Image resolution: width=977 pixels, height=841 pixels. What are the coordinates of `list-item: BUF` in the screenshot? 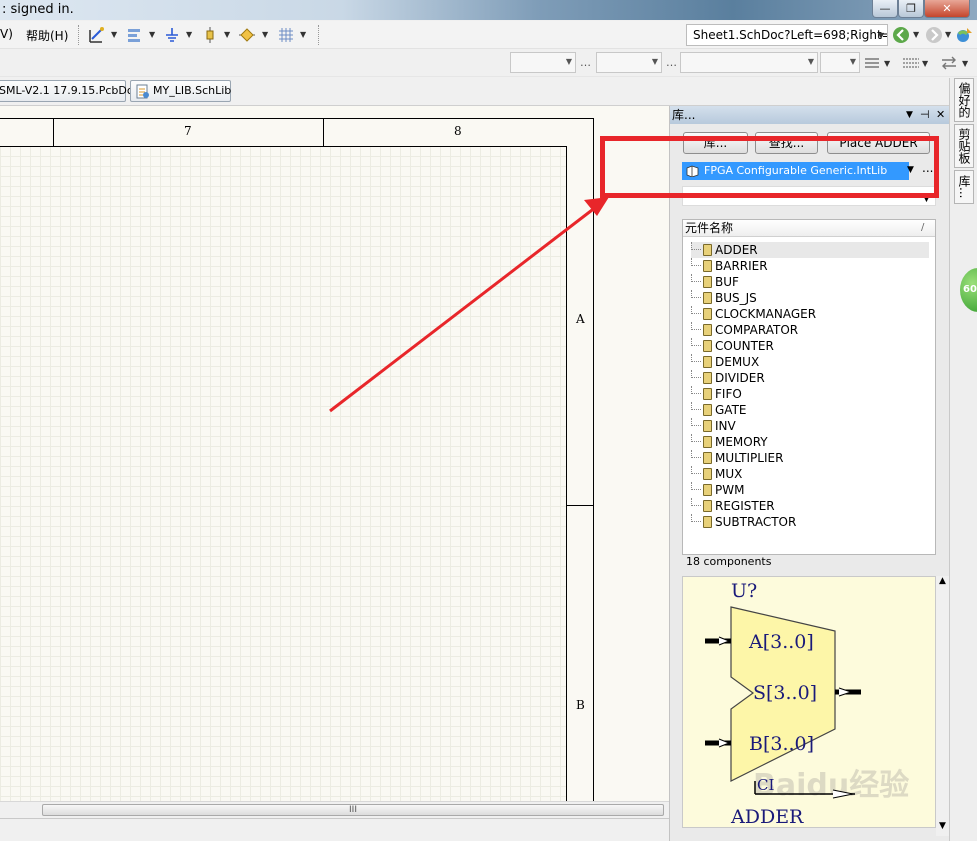 It's located at (810, 282).